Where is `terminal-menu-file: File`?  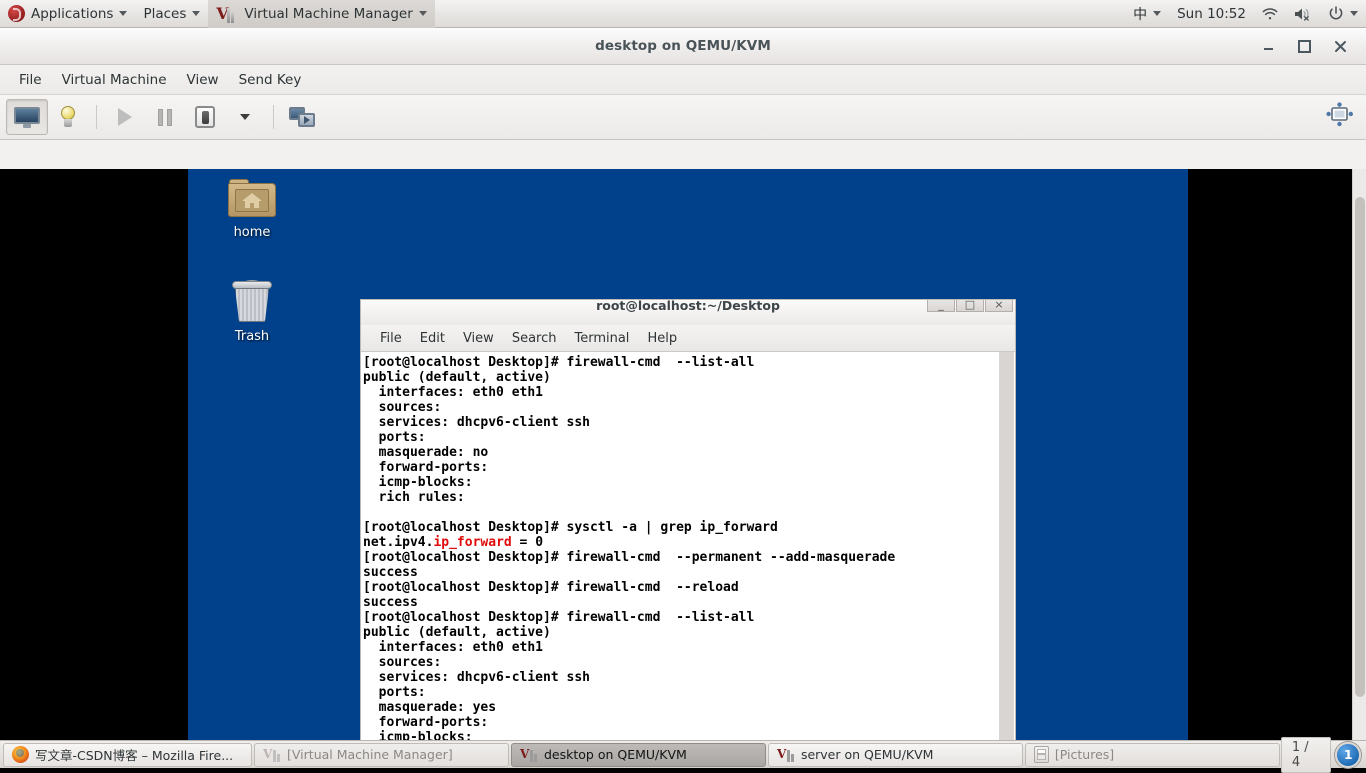
terminal-menu-file: File is located at coordinates (391, 338).